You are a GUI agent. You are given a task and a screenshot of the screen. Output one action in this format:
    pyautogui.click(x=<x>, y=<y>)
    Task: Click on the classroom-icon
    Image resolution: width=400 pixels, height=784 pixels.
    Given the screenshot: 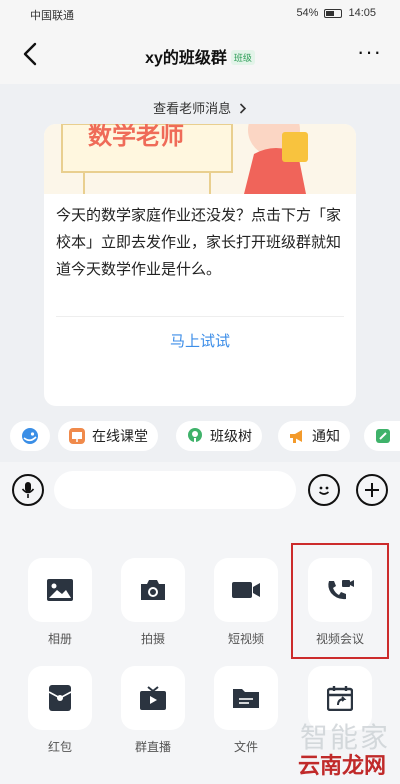 What is the action you would take?
    pyautogui.click(x=77, y=436)
    